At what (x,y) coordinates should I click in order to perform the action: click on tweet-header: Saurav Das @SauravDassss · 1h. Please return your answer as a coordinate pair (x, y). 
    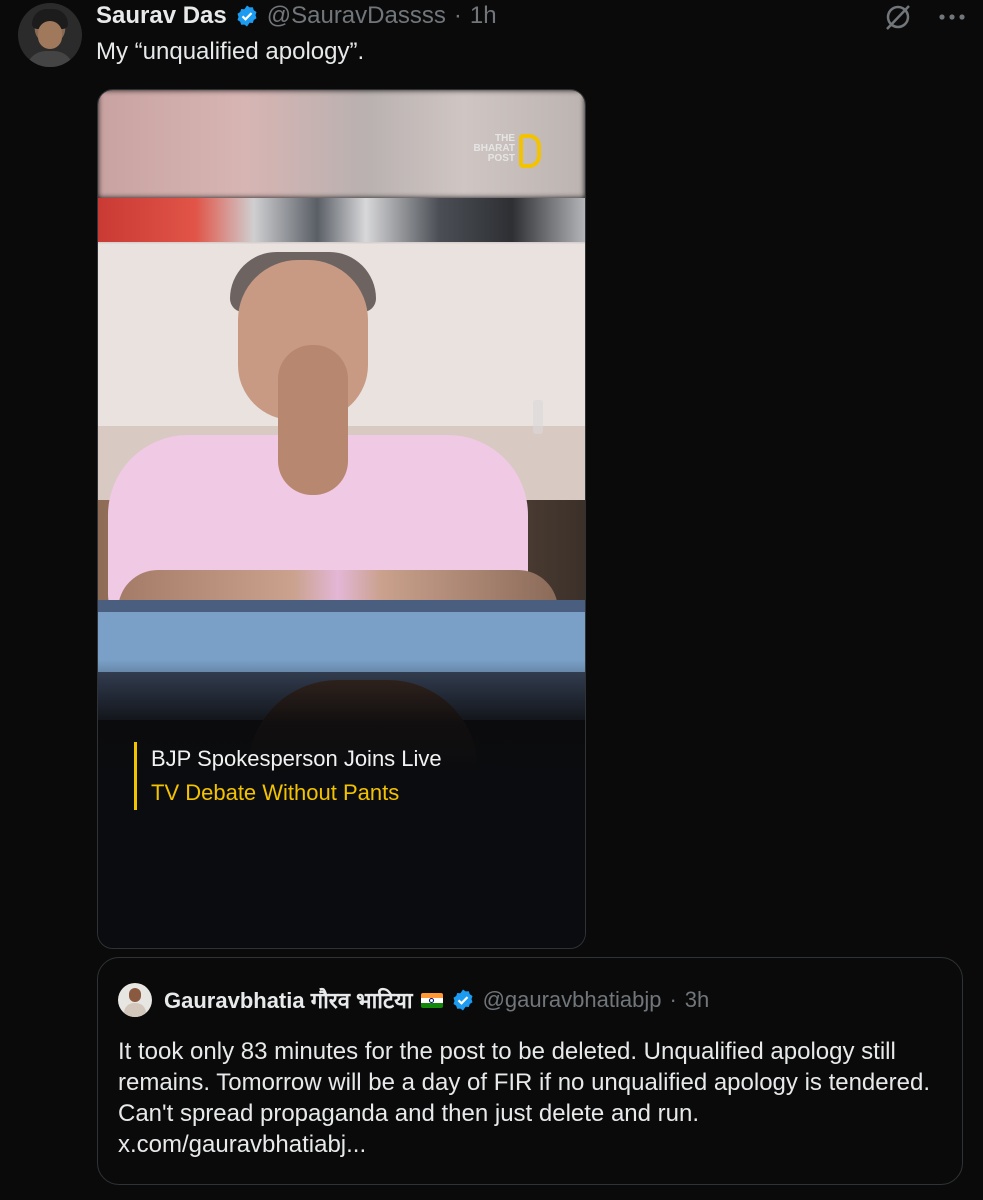
    Looking at the image, I should click on (296, 16).